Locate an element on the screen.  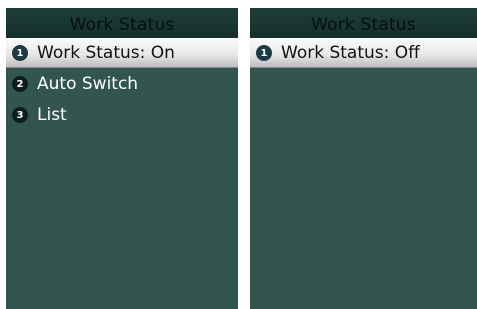
number-3-icon: 3 is located at coordinates (20, 115).